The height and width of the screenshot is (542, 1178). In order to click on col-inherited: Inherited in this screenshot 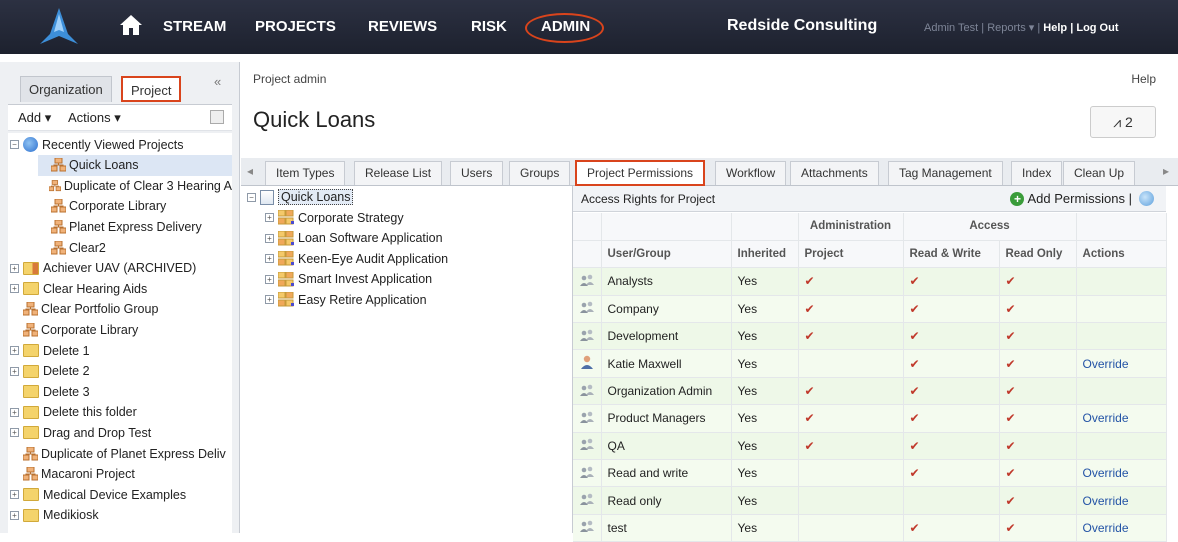, I will do `click(765, 254)`.